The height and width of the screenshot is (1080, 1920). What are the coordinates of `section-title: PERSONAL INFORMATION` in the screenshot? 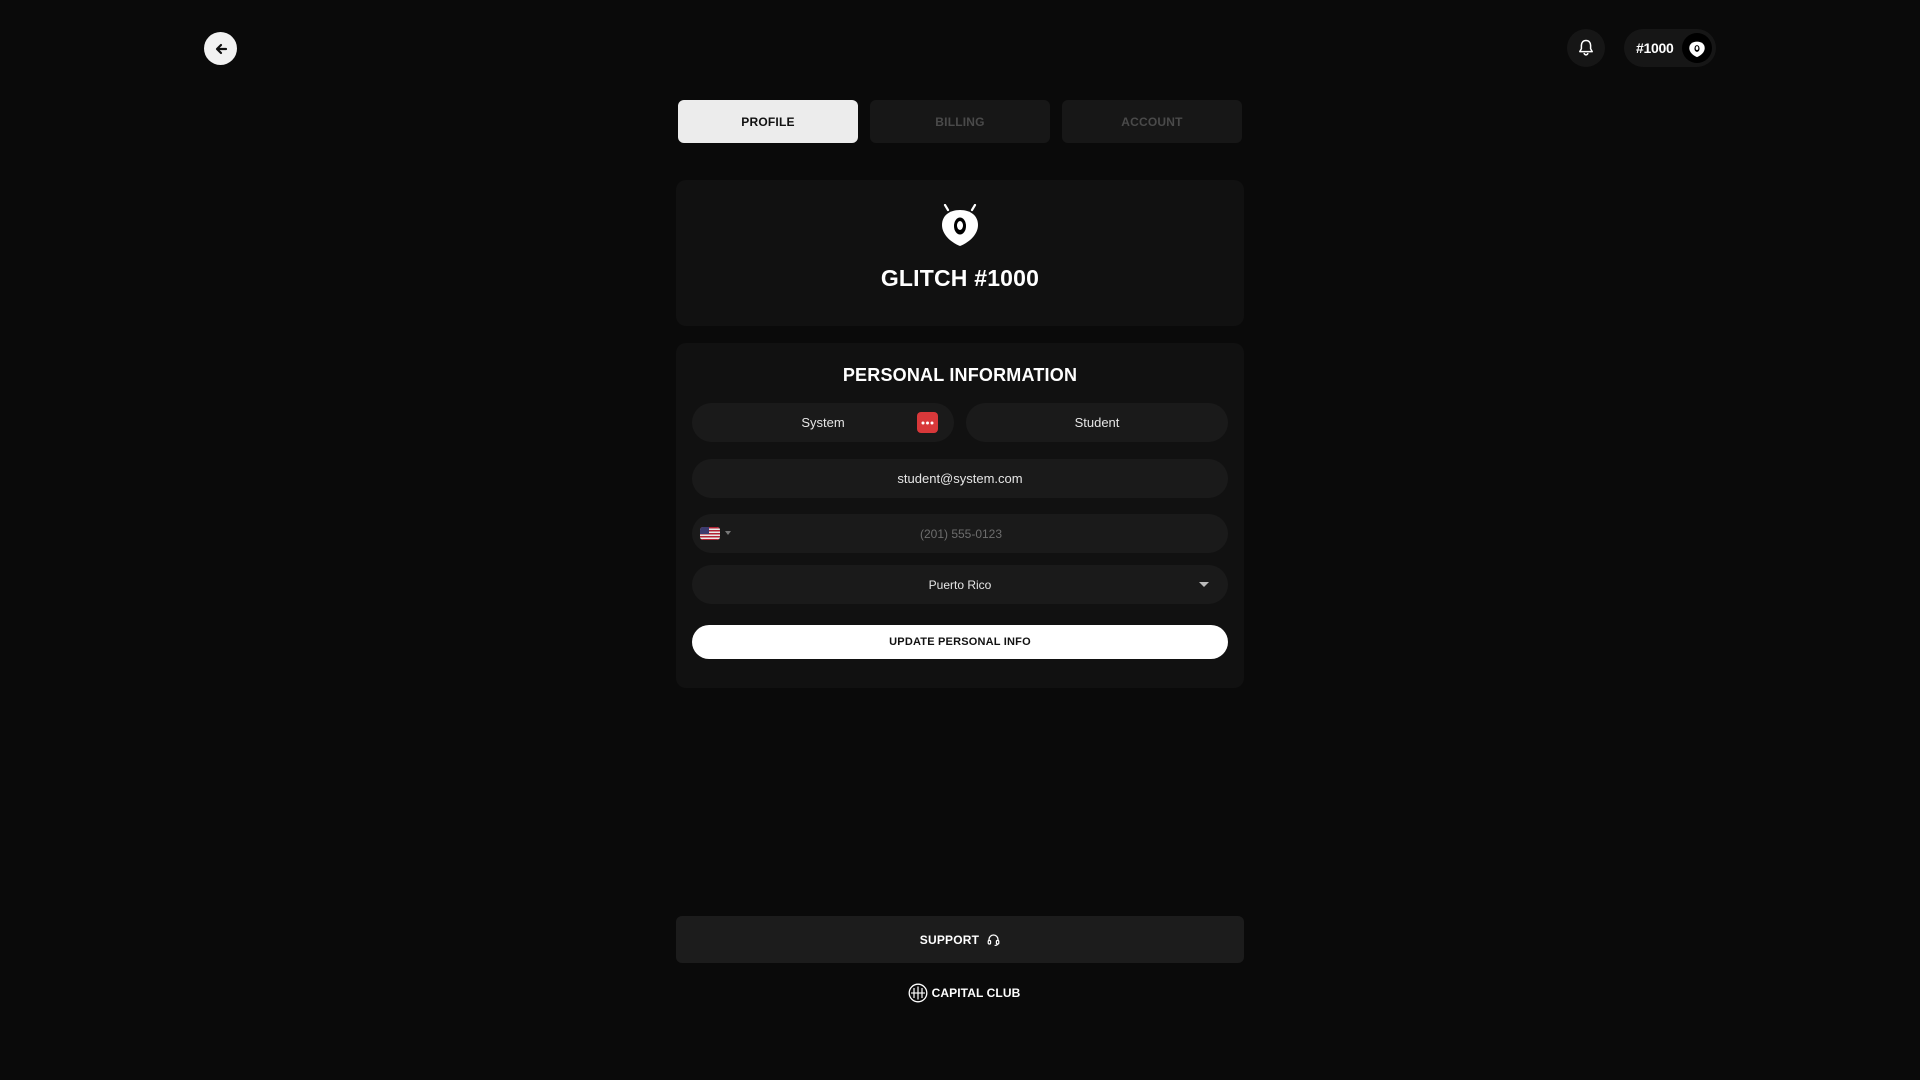 It's located at (960, 375).